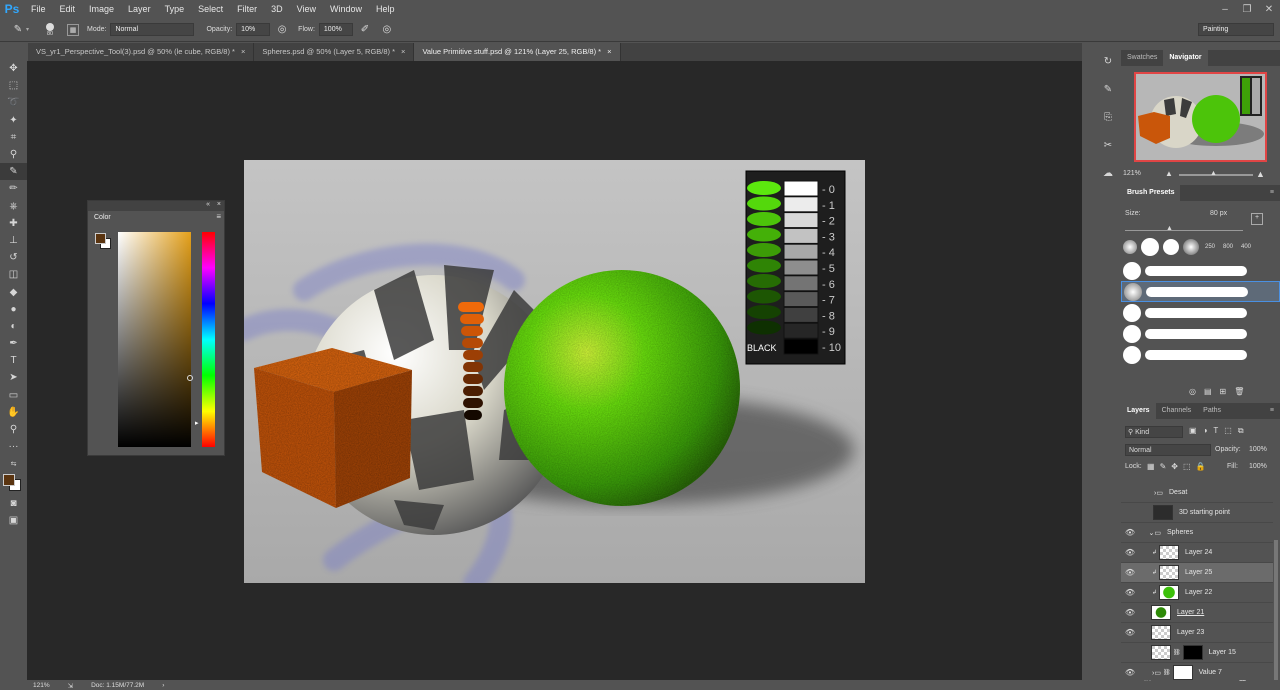 This screenshot has width=1280, height=690. Describe the element at coordinates (1197, 653) in the screenshot. I see `layer-row-15: ⛓ Layer 15` at that location.